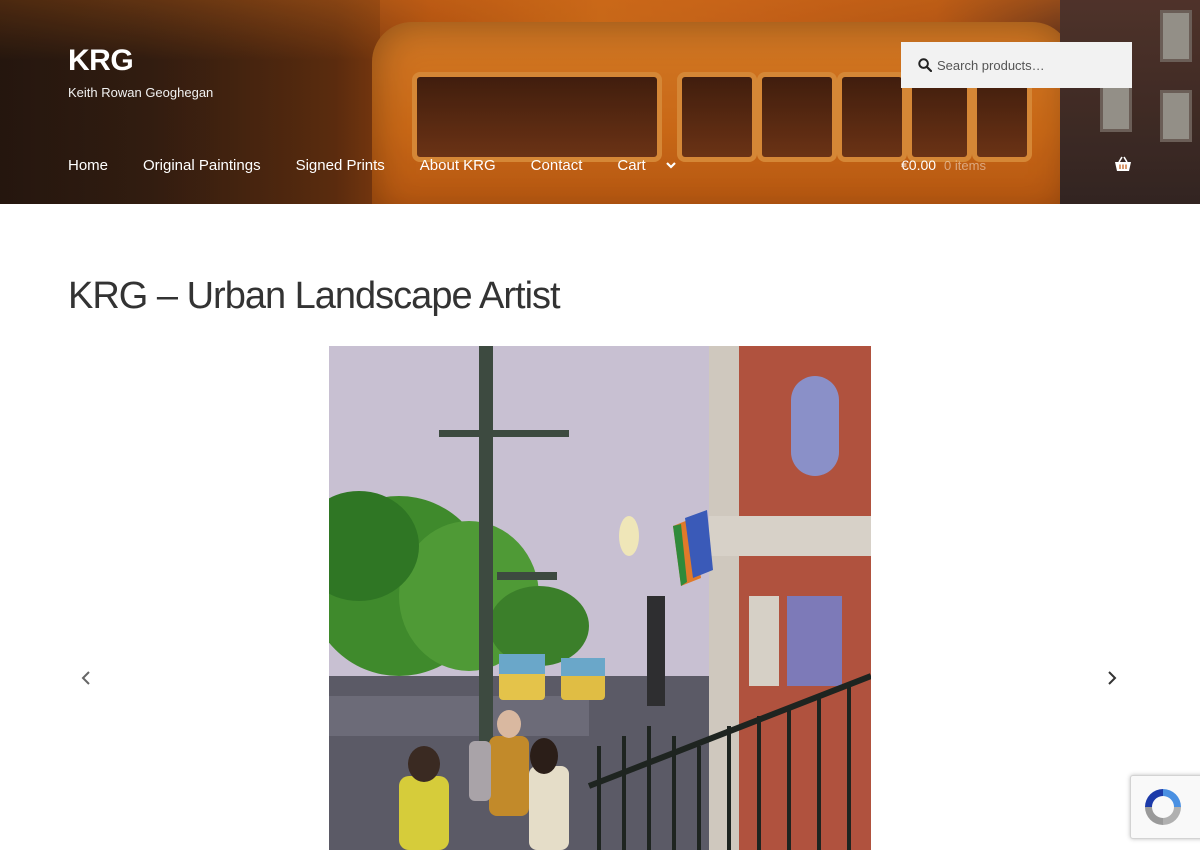 This screenshot has width=1200, height=850. Describe the element at coordinates (1112, 678) in the screenshot. I see `chevron-right-icon` at that location.